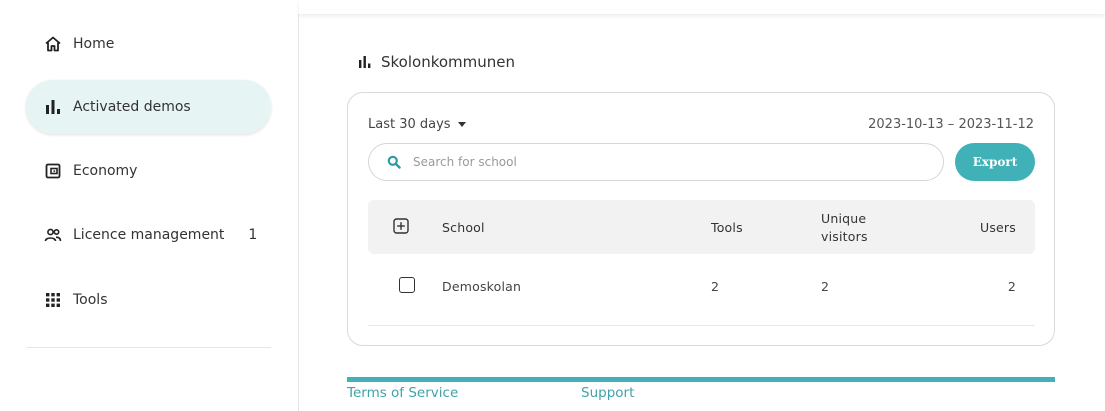  Describe the element at coordinates (94, 44) in the screenshot. I see `sidebar-item-label: Home` at that location.